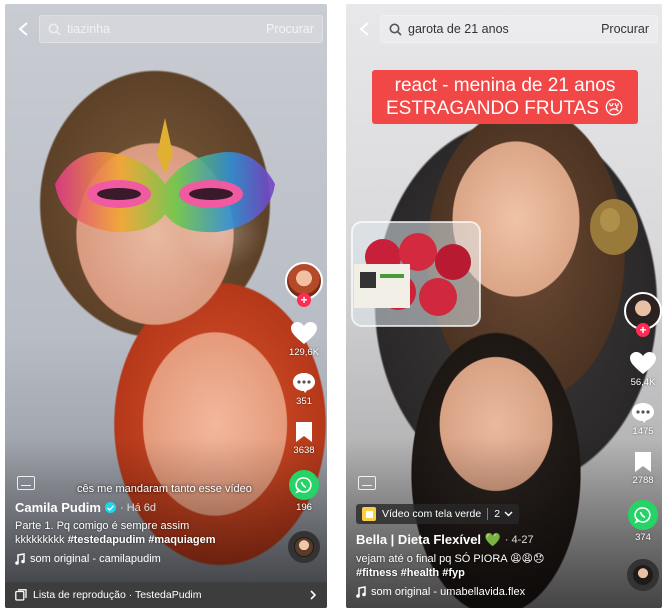  I want to click on like-action: 129,6K, so click(304, 340).